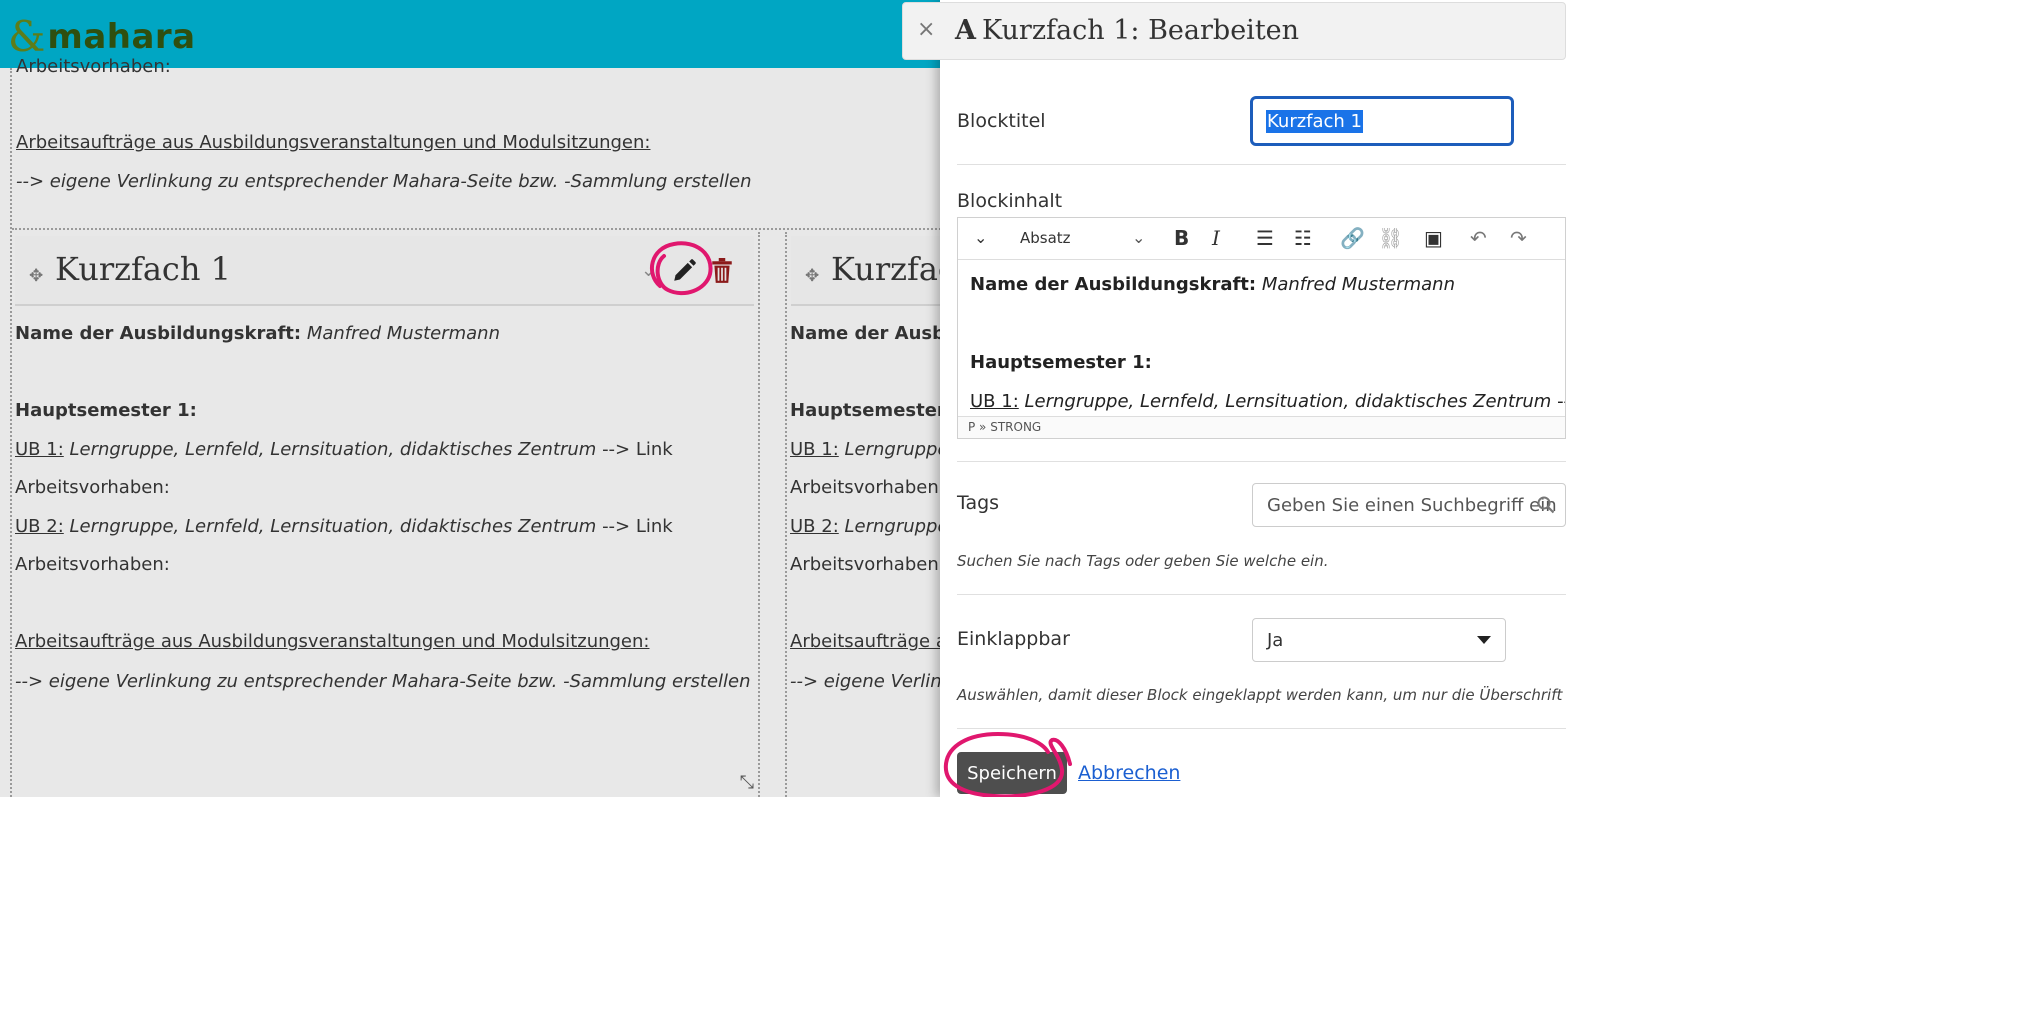  What do you see at coordinates (1355, 284) in the screenshot?
I see `editor-name-value: Manfred Mustermann` at bounding box center [1355, 284].